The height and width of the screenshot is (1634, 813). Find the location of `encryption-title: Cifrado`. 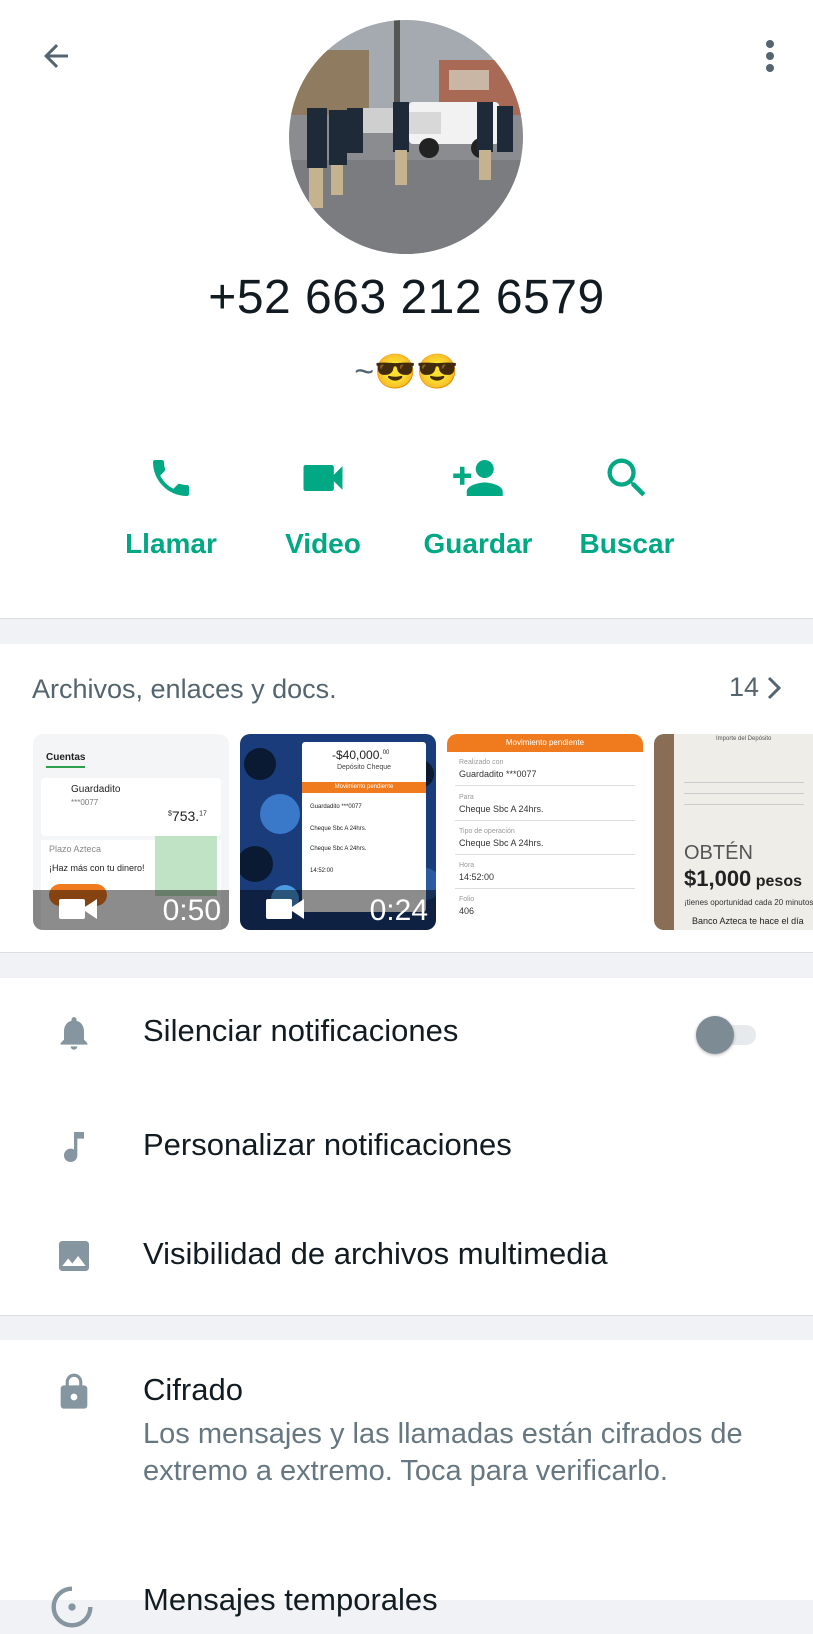

encryption-title: Cifrado is located at coordinates (193, 1389).